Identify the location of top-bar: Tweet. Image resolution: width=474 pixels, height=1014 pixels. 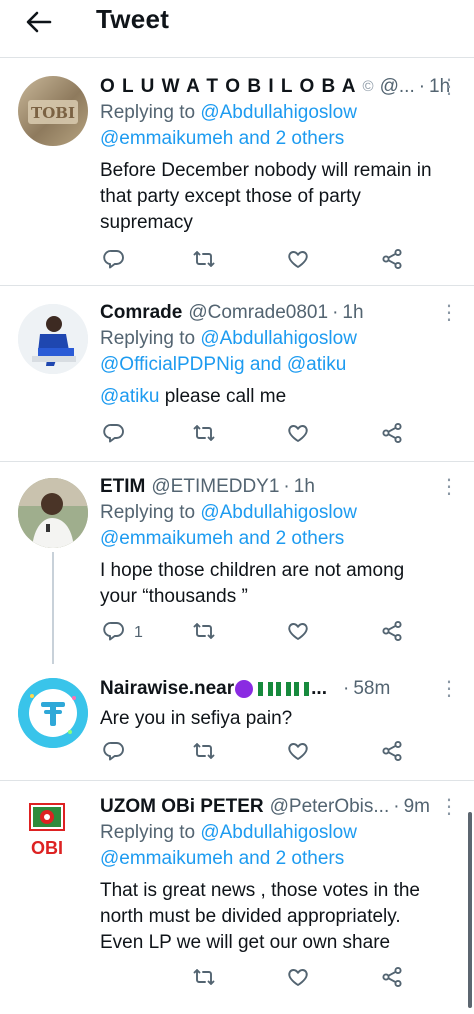
(237, 22).